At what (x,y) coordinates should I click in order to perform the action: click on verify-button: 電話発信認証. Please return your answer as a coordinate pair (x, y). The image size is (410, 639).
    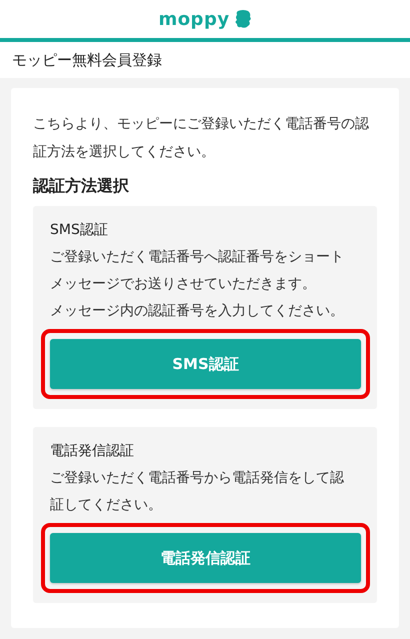
    Looking at the image, I should click on (205, 558).